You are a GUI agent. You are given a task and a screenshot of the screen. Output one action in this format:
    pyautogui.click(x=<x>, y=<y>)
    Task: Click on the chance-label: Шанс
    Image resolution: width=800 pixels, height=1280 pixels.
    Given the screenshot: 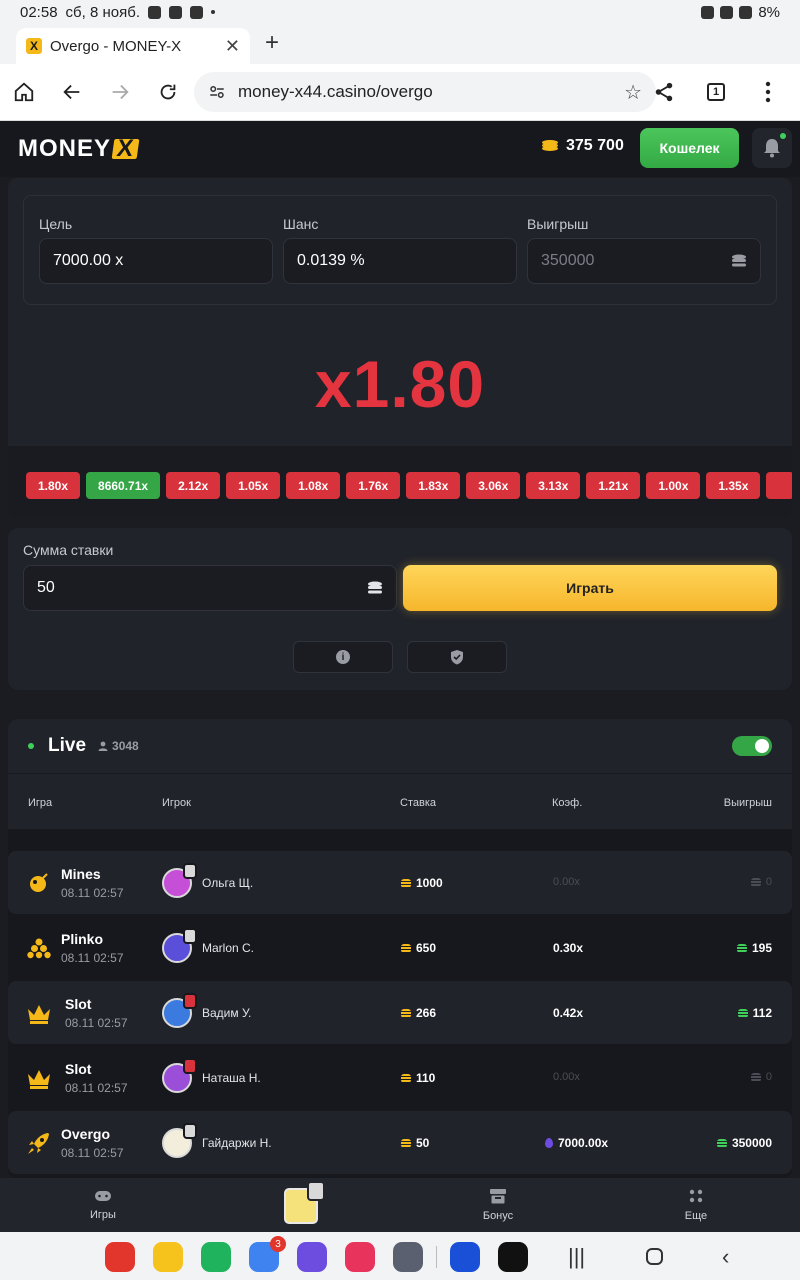 What is the action you would take?
    pyautogui.click(x=301, y=224)
    